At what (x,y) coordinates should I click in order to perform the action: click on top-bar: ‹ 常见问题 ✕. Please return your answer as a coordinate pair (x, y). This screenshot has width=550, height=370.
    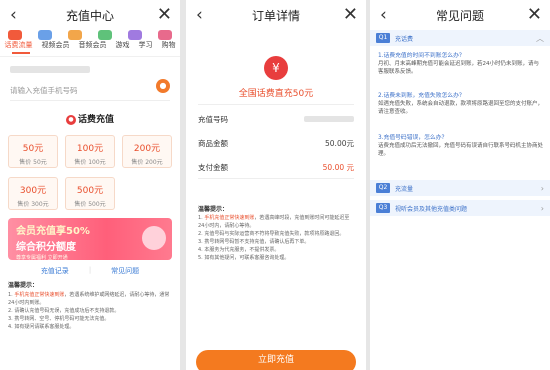
    Looking at the image, I should click on (460, 15).